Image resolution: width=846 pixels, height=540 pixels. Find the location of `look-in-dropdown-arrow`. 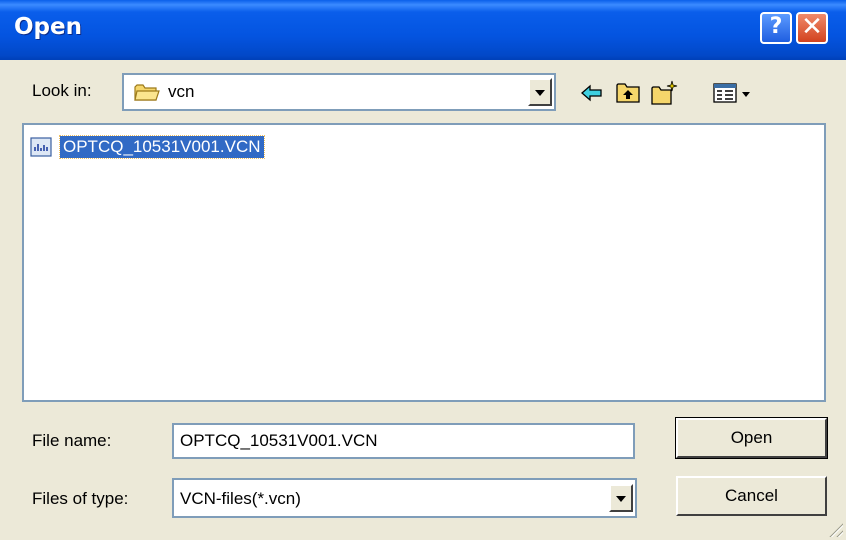

look-in-dropdown-arrow is located at coordinates (540, 92).